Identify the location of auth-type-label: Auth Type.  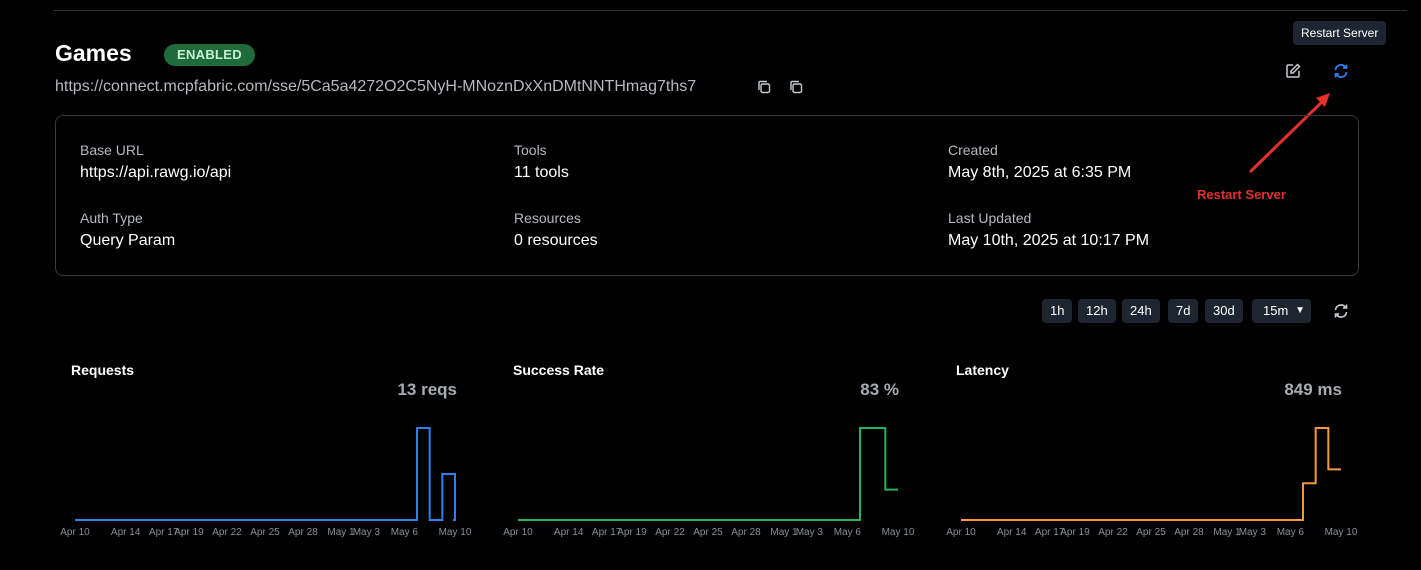
(111, 218).